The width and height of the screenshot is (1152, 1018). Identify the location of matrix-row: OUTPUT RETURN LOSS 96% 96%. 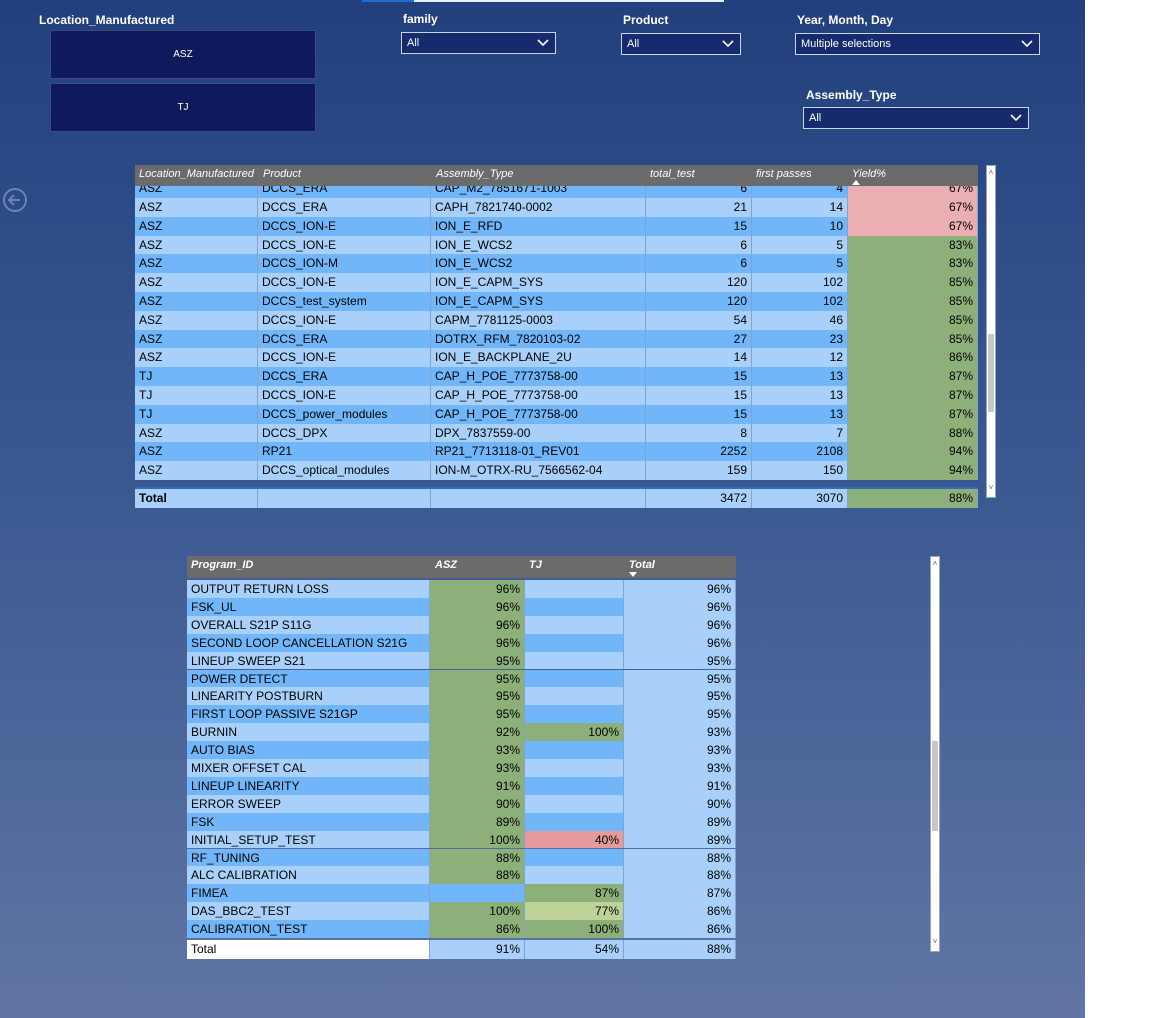
(461, 589).